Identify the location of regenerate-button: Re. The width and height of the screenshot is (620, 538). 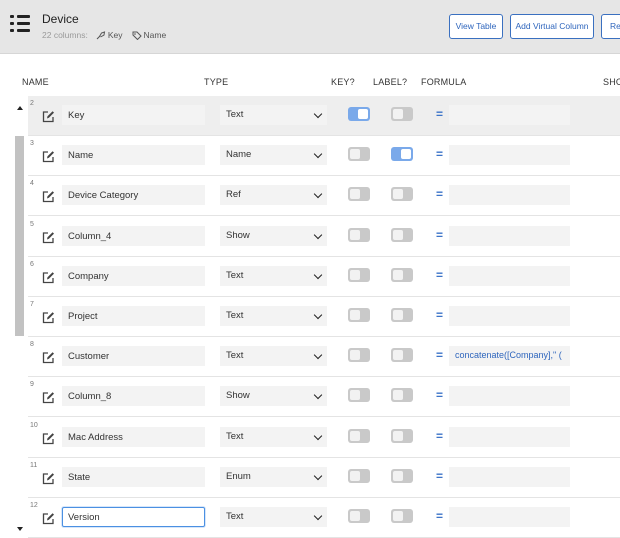
(610, 26).